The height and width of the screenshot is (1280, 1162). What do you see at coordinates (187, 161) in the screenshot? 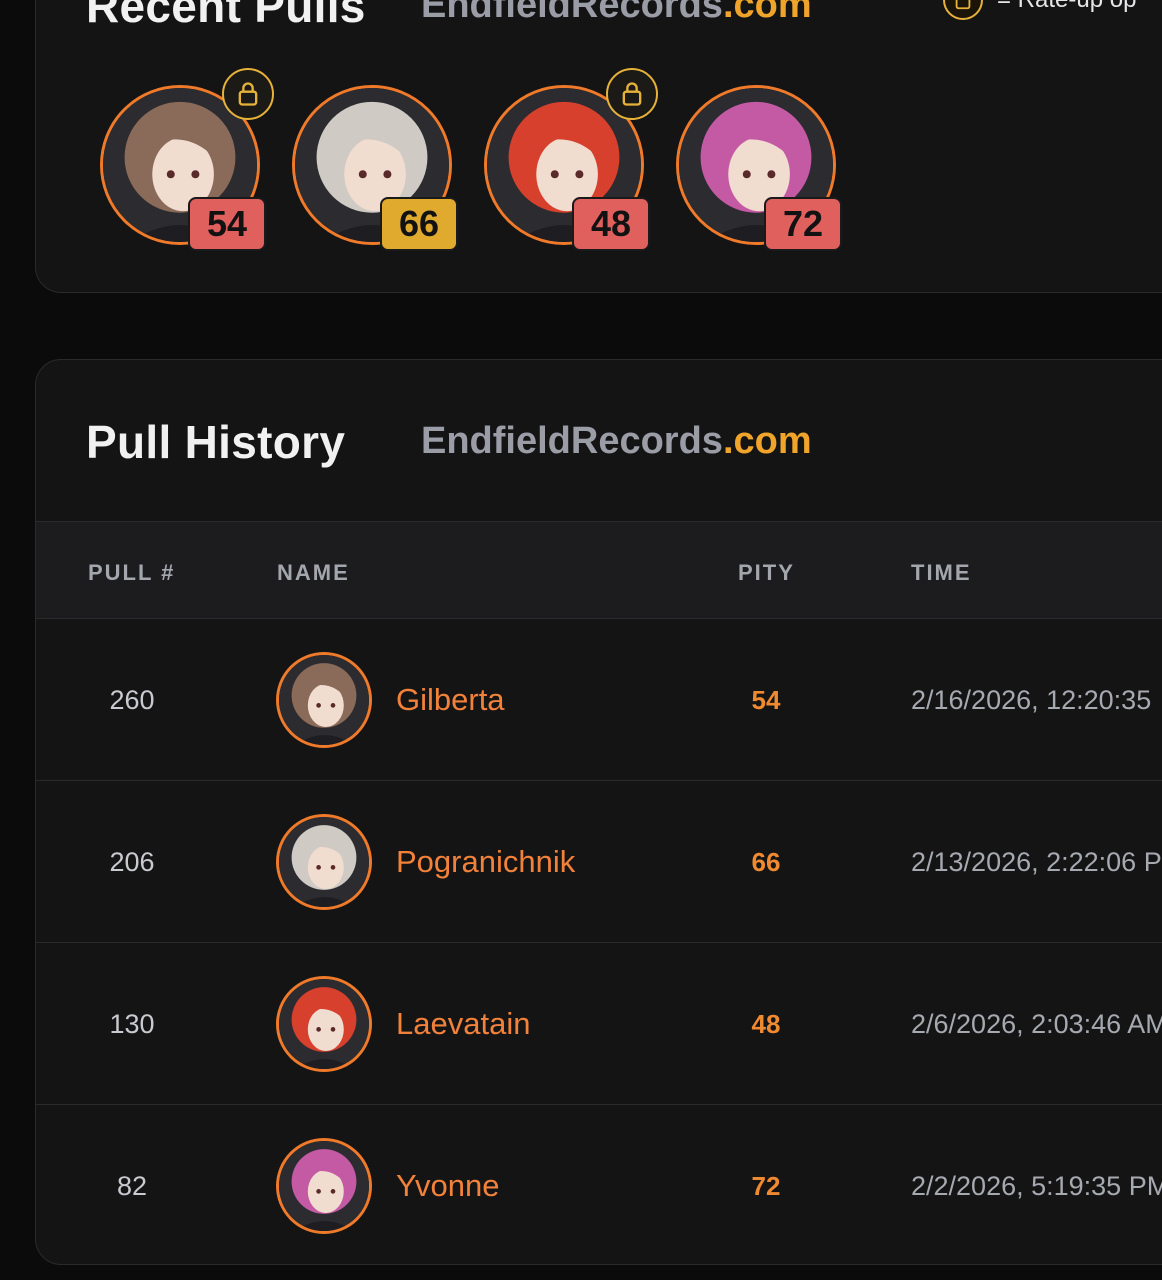
I see `recent-pull-card: 54` at bounding box center [187, 161].